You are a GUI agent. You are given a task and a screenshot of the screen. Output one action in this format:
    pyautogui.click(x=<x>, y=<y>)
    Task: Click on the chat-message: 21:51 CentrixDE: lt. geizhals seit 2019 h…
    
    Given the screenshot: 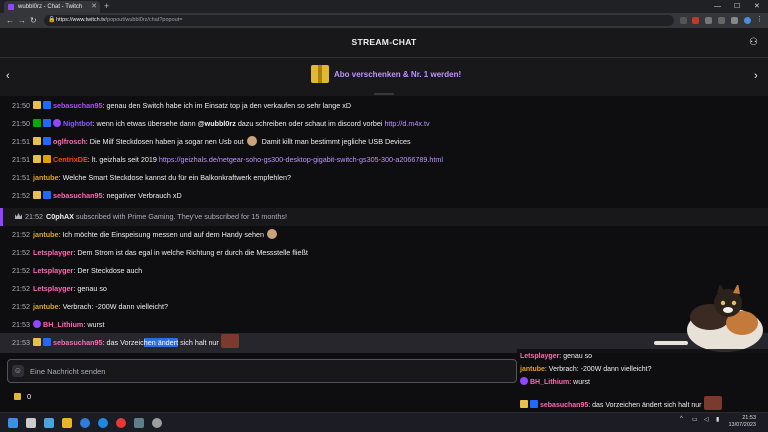 What is the action you would take?
    pyautogui.click(x=227, y=160)
    